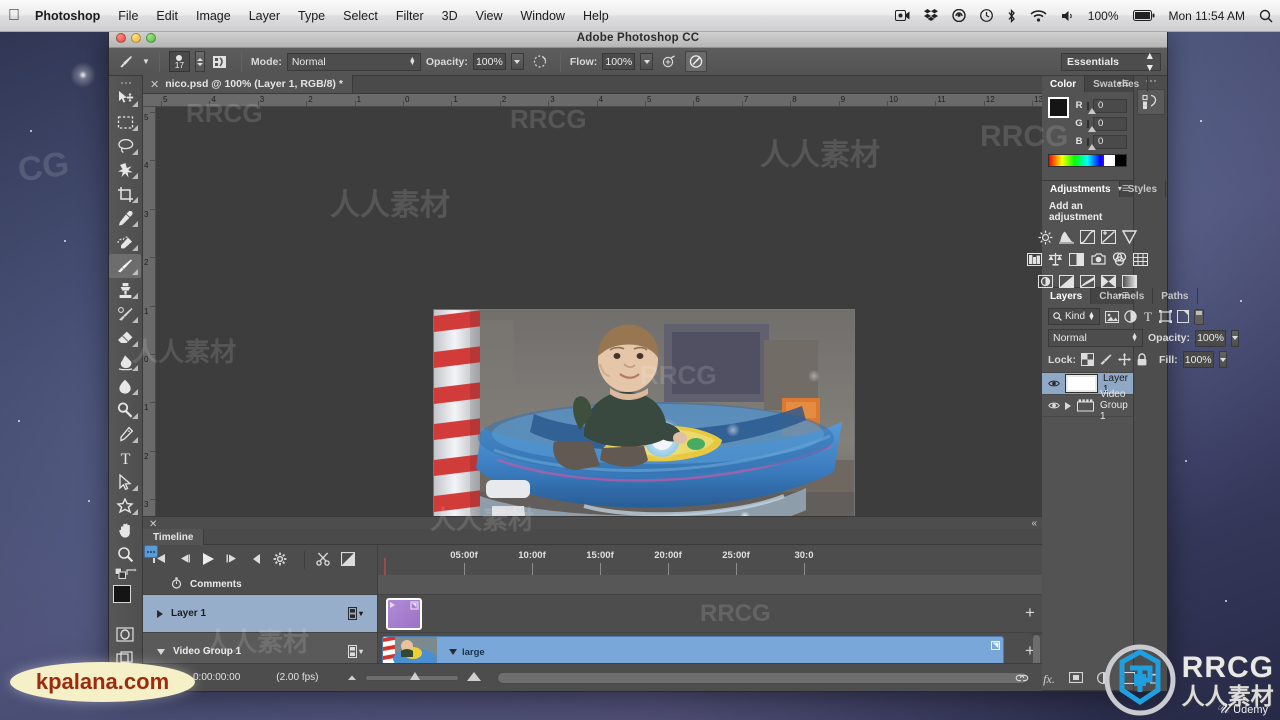  Describe the element at coordinates (125, 386) in the screenshot. I see `blur-tool` at that location.